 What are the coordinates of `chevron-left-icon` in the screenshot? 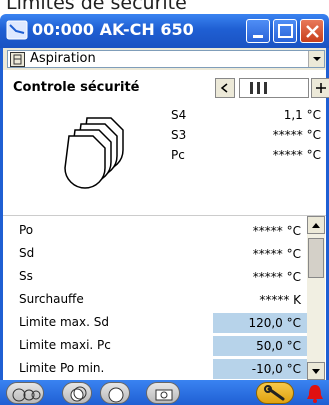 It's located at (224, 88).